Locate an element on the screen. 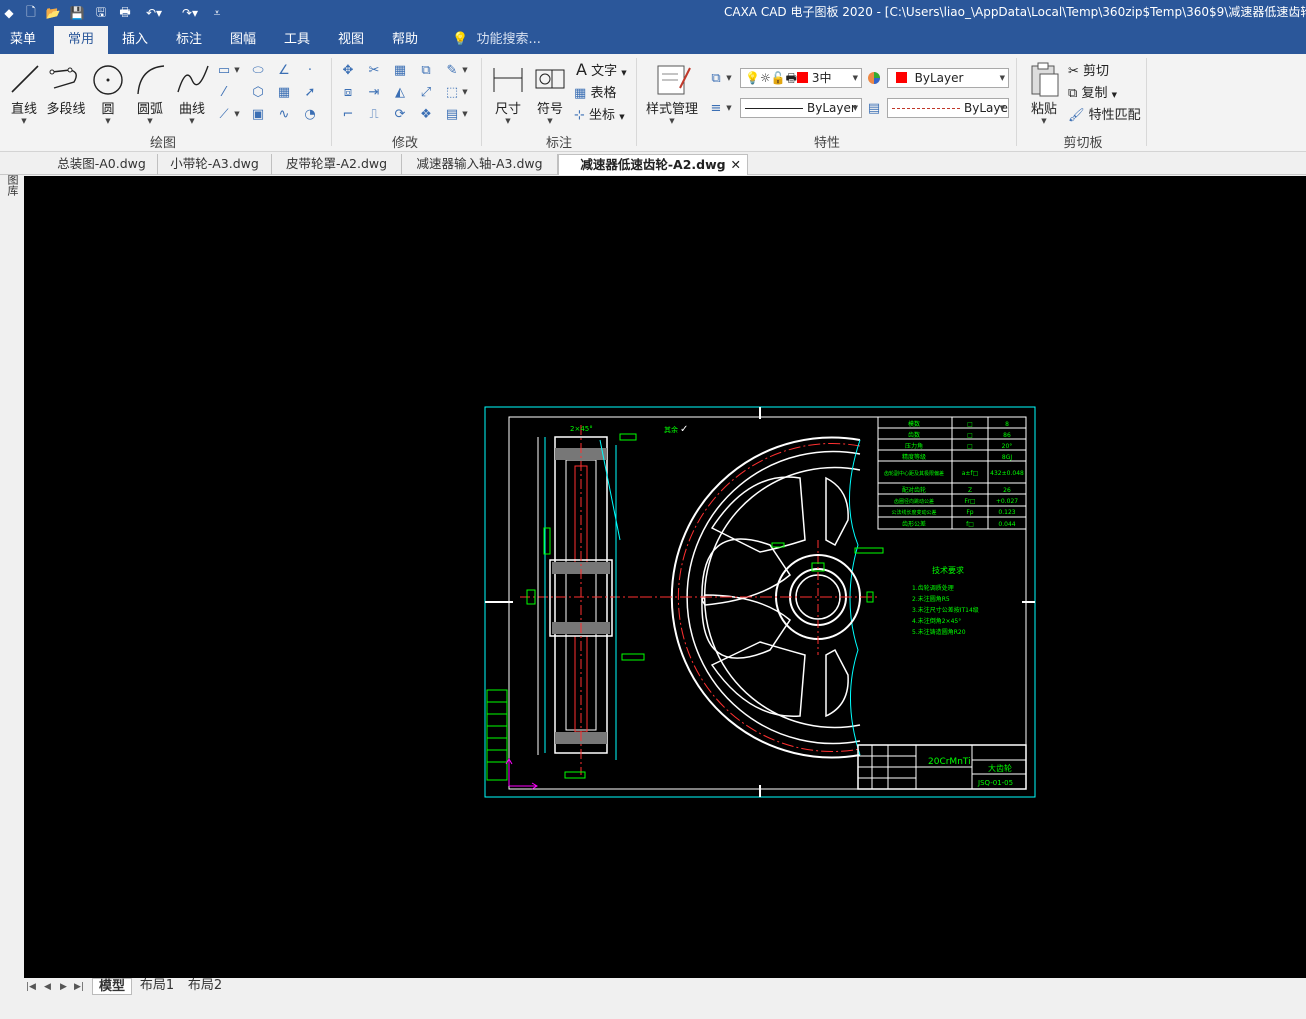  line-button: 直线 ▼ is located at coordinates (24, 91).